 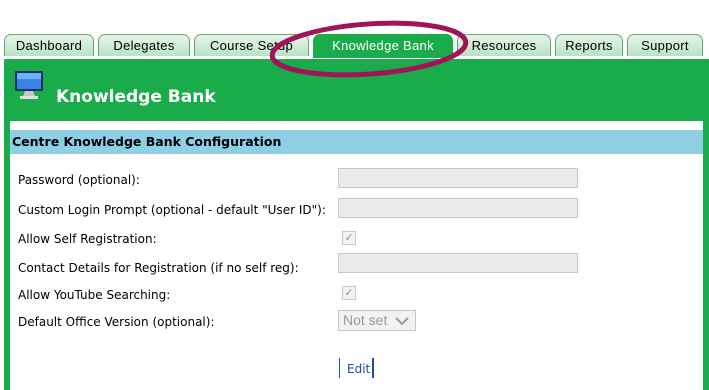 I want to click on section-title: Centre Knowledge Bank Configuration, so click(x=147, y=141).